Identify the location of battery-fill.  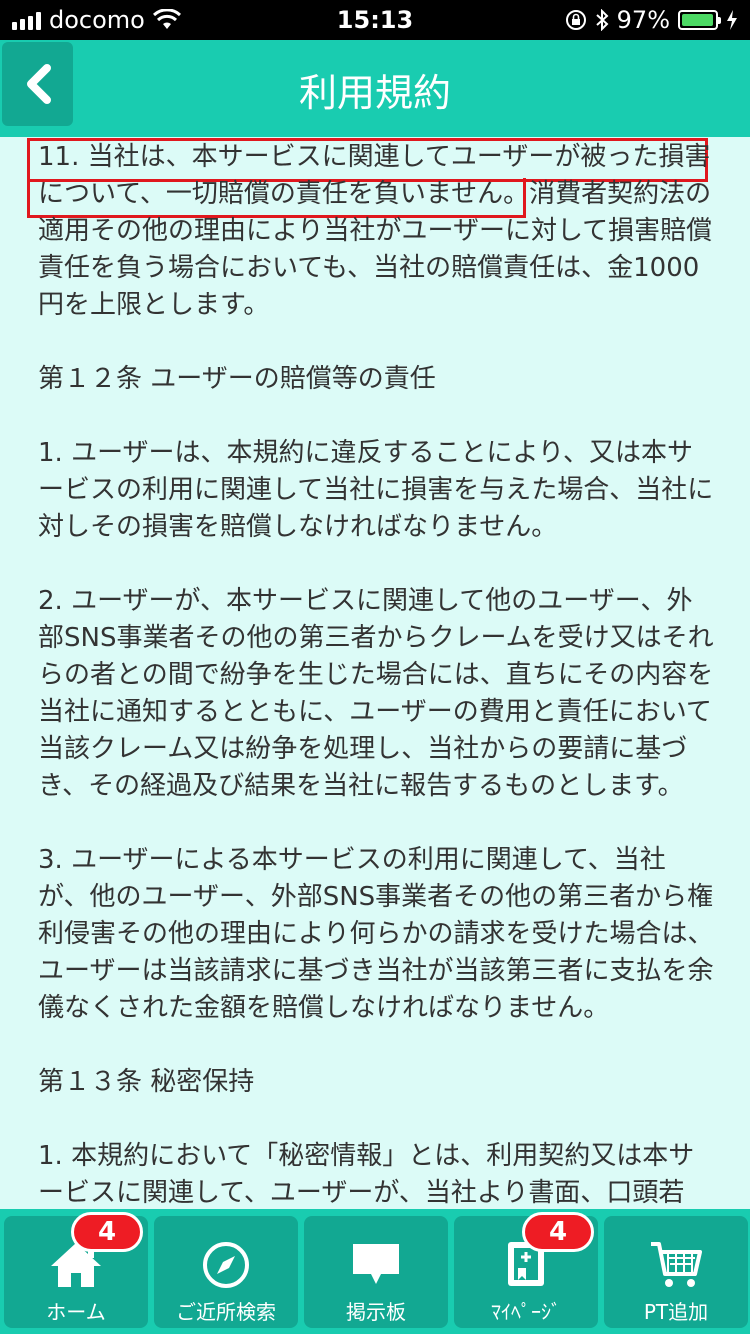
(697, 20).